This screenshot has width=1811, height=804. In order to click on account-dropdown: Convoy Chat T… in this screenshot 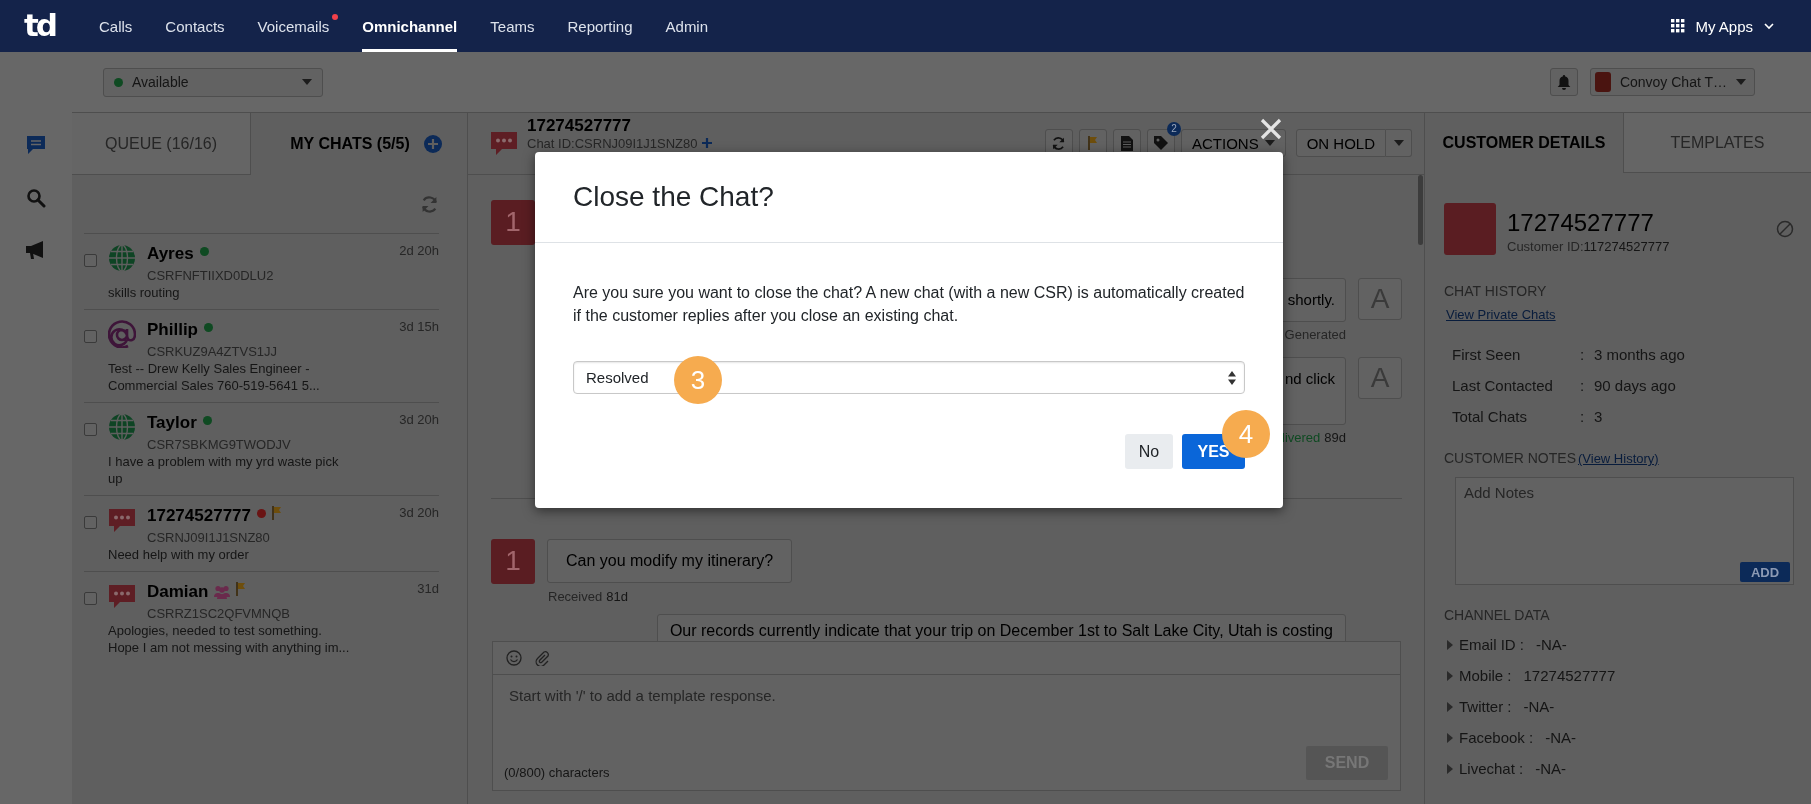, I will do `click(1672, 82)`.